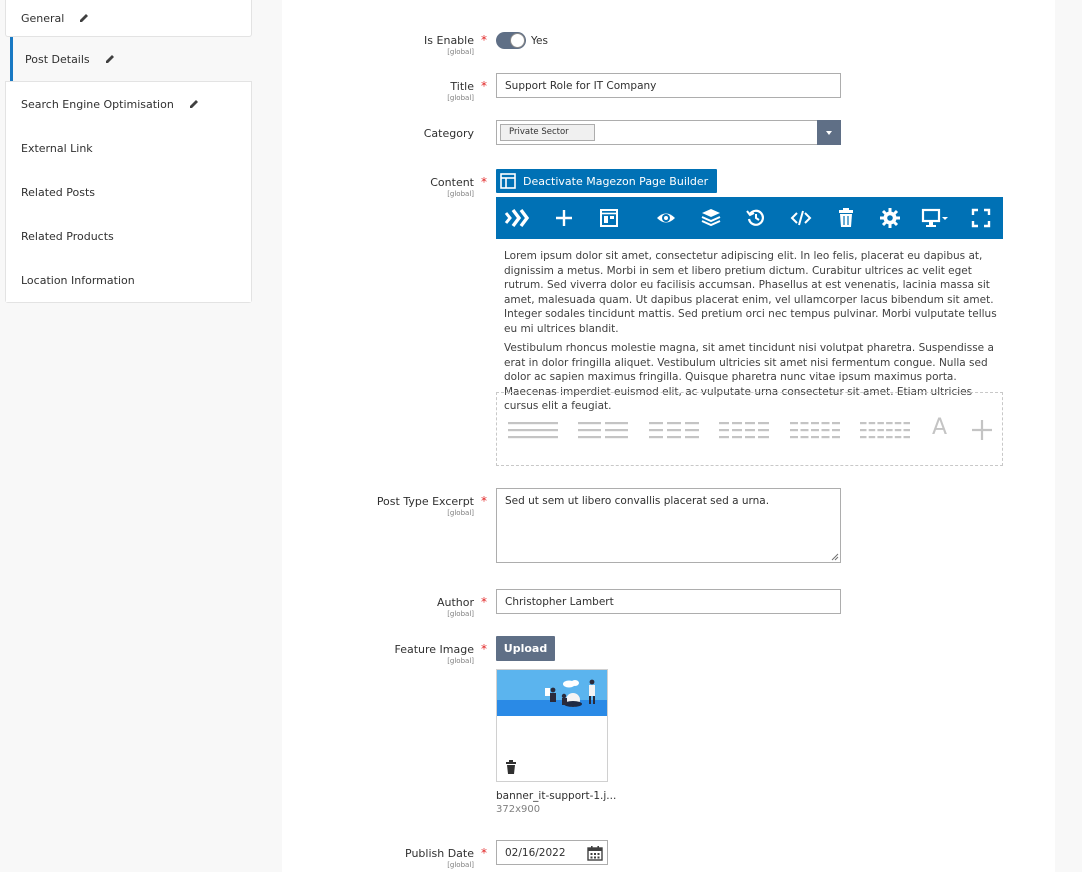  Describe the element at coordinates (511, 40) in the screenshot. I see `toggle-switch` at that location.